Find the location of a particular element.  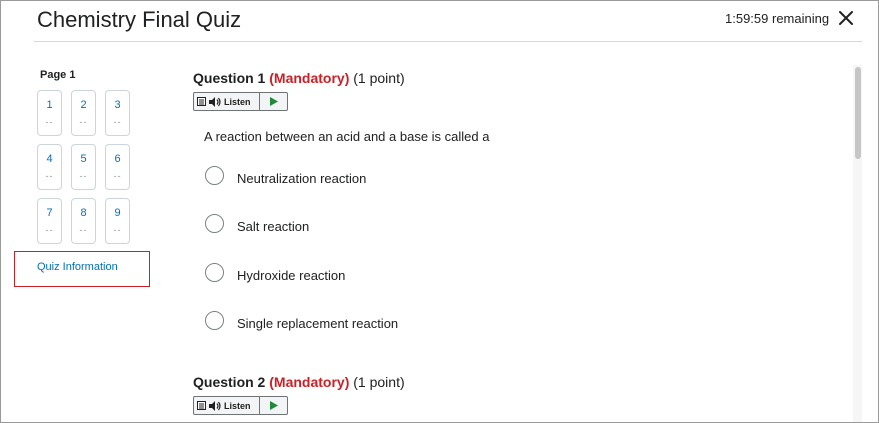

question-nav-number: 5 is located at coordinates (83, 159).